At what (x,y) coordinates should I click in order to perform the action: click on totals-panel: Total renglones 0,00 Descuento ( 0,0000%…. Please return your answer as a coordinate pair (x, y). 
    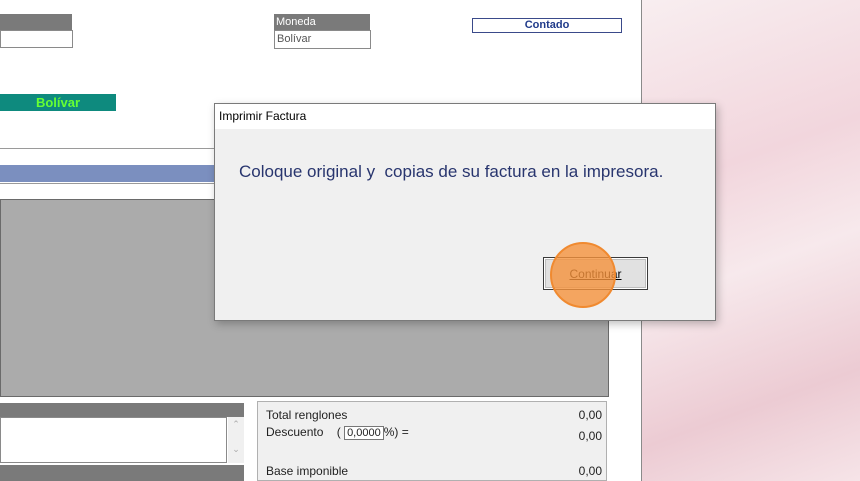
    Looking at the image, I should click on (432, 441).